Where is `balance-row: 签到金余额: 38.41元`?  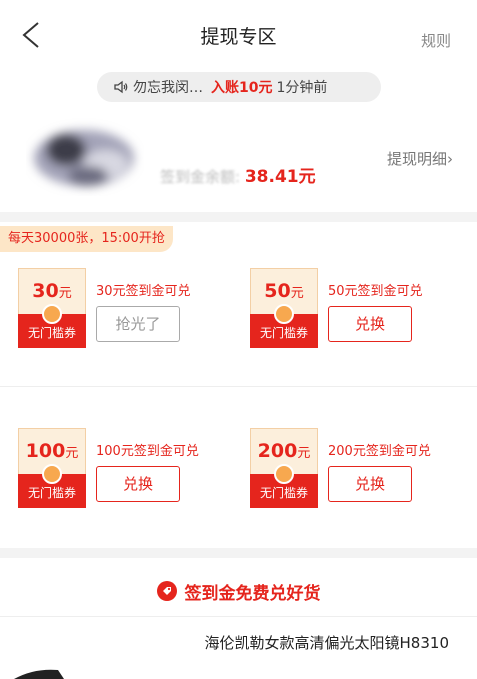
balance-row: 签到金余额: 38.41元 is located at coordinates (238, 174).